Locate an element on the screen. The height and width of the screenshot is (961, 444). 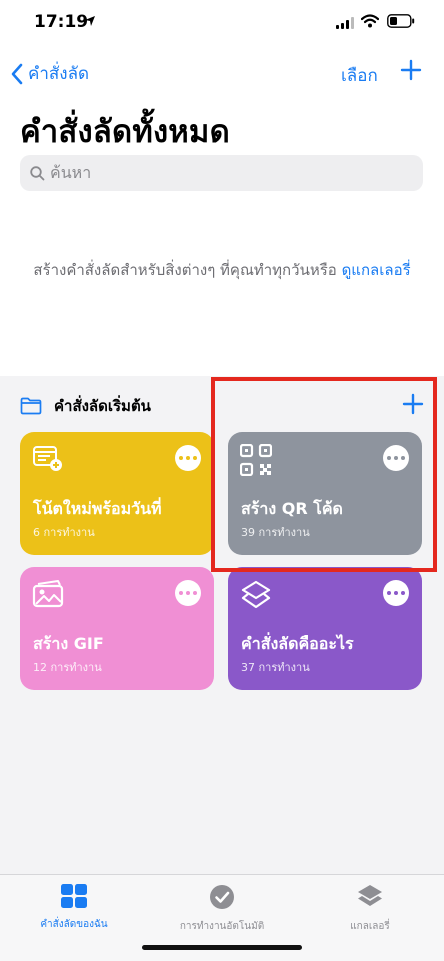
back-button-label: คำสั่งลัด is located at coordinates (59, 74).